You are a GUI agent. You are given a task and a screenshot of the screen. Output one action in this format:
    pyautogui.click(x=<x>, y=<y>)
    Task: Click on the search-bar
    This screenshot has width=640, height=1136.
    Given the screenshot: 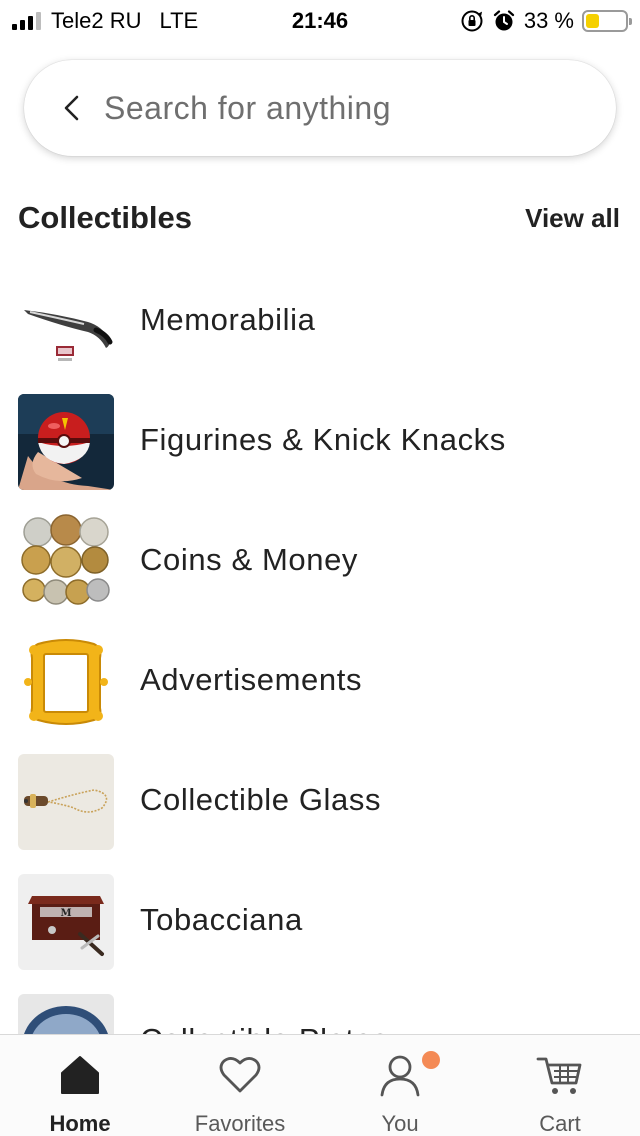 What is the action you would take?
    pyautogui.click(x=320, y=108)
    